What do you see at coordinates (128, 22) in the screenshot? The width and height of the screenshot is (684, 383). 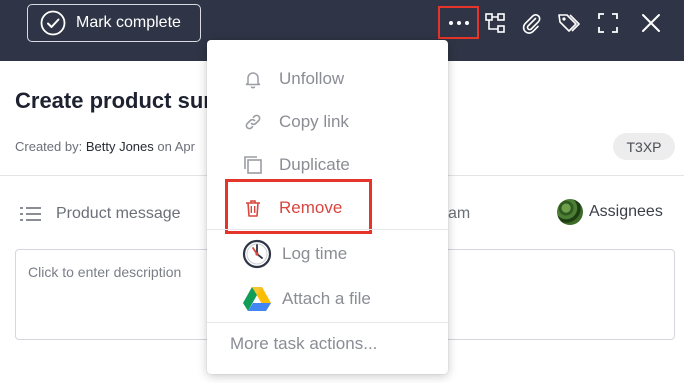 I see `mark-complete-label: Mark complete` at bounding box center [128, 22].